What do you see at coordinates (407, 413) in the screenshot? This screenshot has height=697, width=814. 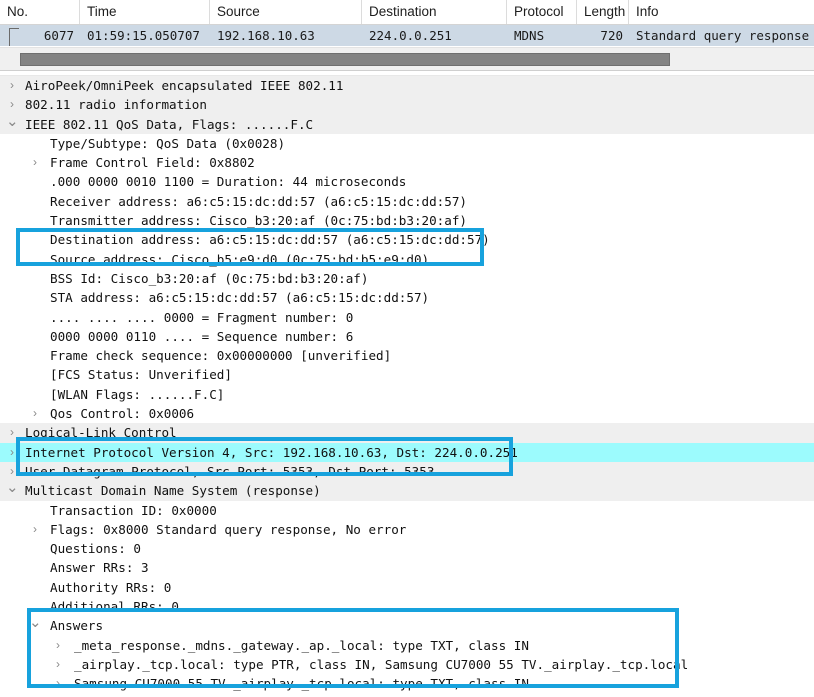 I see `detail-tree-row: › Qos Control: 0x0006` at bounding box center [407, 413].